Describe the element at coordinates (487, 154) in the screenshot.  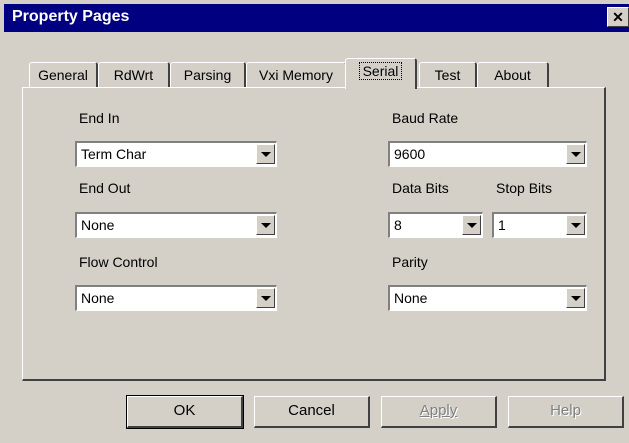
I see `baud-rate-select: 9600` at that location.